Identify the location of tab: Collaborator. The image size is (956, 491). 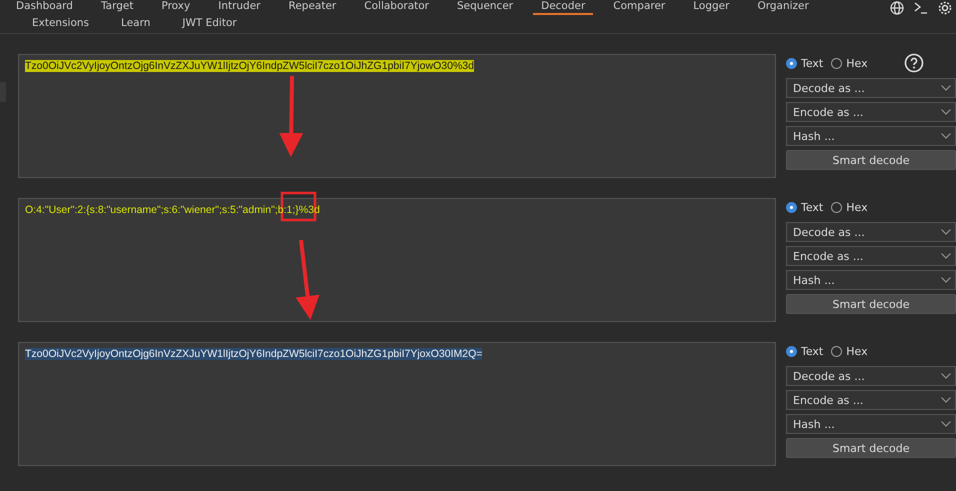
(396, 7).